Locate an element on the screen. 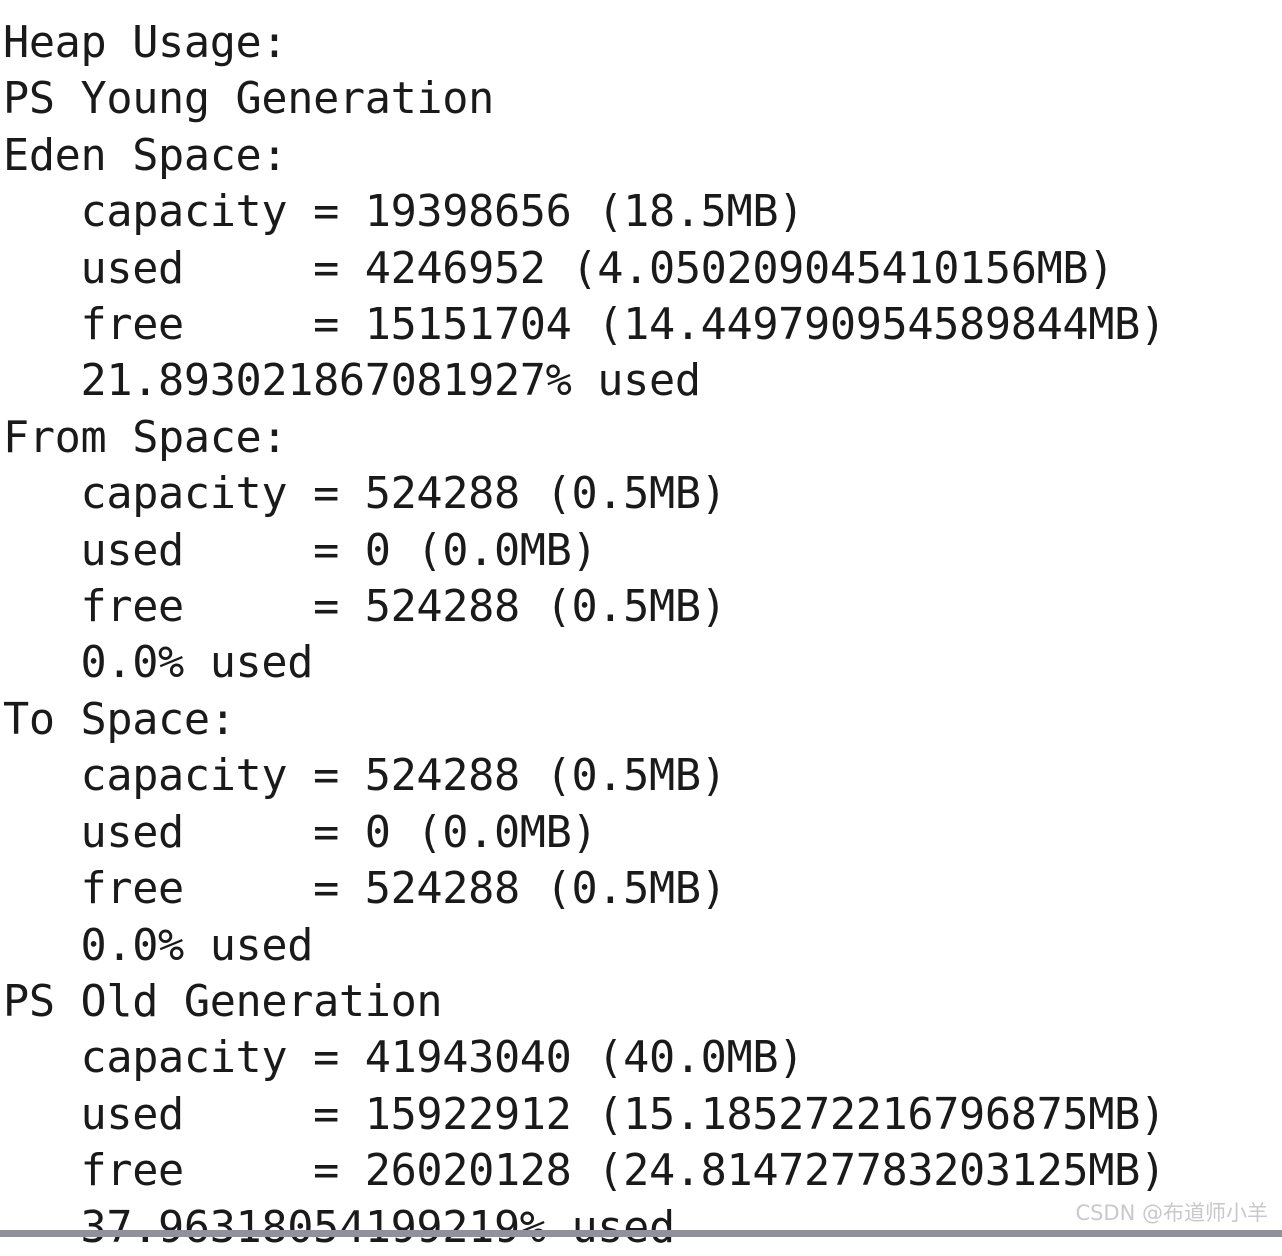  used-line: used = 15922912 (15.185272216796875MB) is located at coordinates (585, 1114).